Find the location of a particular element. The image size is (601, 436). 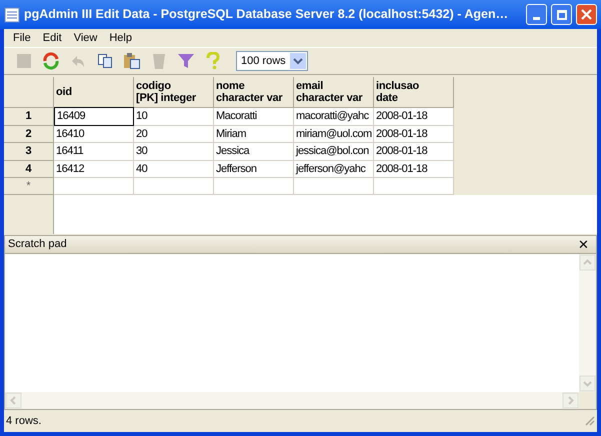

table-cell: macoratti@yahc is located at coordinates (334, 117).